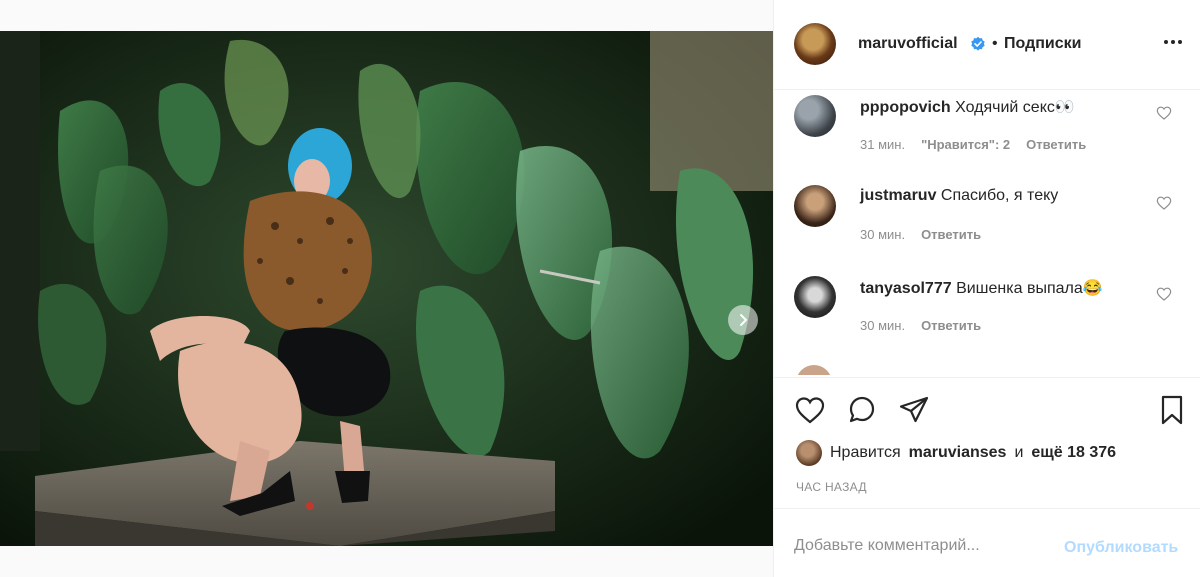 This screenshot has height=577, width=1200. I want to click on comment-likes: "Нравится": 2, so click(965, 144).